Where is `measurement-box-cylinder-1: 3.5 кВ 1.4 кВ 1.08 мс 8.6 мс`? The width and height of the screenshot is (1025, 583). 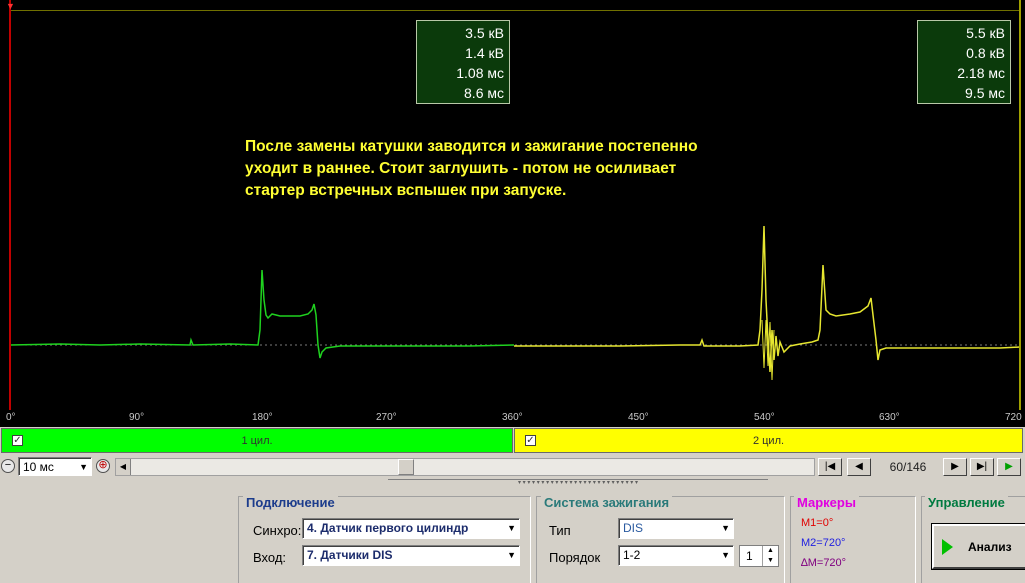
measurement-box-cylinder-1: 3.5 кВ 1.4 кВ 1.08 мс 8.6 мс is located at coordinates (463, 62).